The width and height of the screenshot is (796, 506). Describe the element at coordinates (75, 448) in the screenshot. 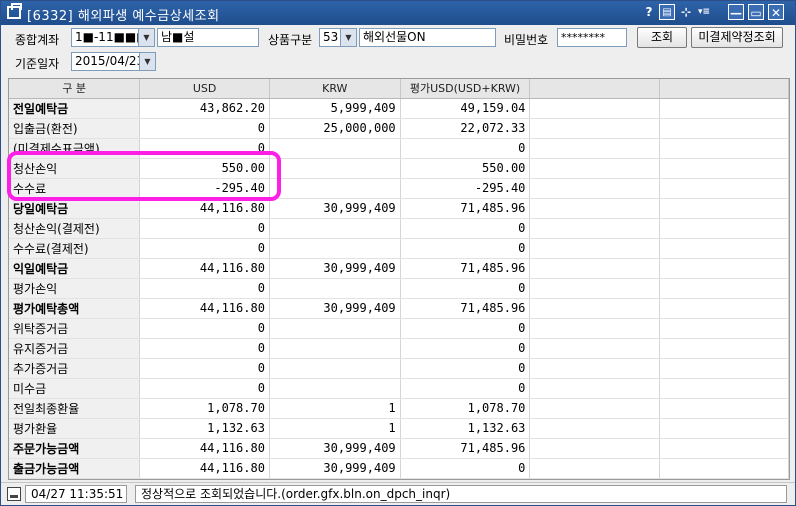

I see `row-label: 주문가능금액` at that location.